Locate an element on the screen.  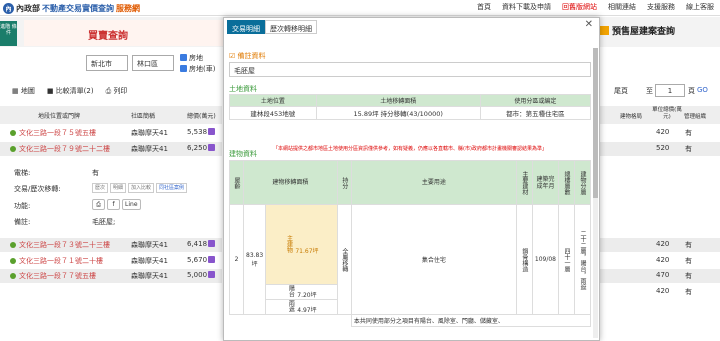
result-toolbar: ▦ 地圖 ■ 比較清單(2) ⎙ 列印 is located at coordinates (111, 91).